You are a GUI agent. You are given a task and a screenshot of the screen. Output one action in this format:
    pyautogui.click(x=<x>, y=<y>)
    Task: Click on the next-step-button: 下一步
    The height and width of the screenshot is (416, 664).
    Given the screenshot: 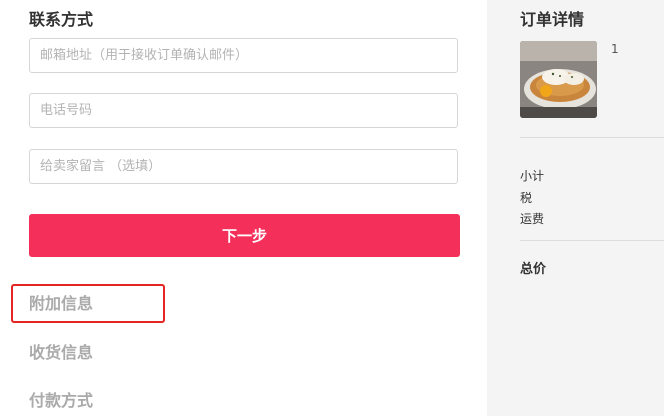 What is the action you would take?
    pyautogui.click(x=244, y=235)
    